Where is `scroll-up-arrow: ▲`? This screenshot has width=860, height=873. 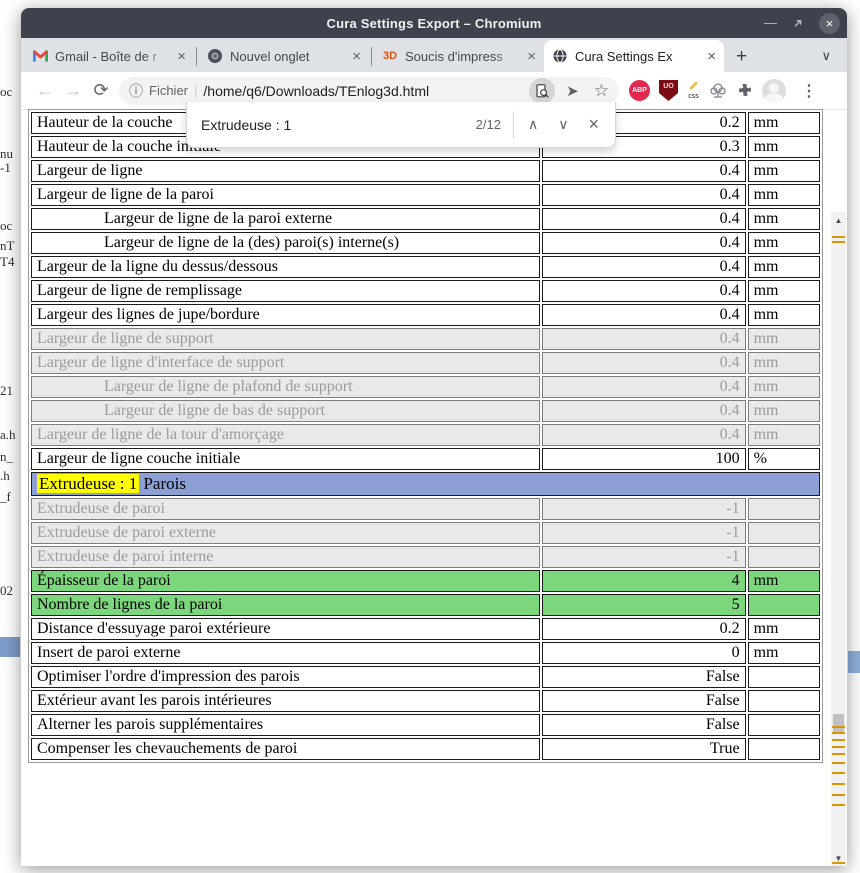
scroll-up-arrow: ▲ is located at coordinates (838, 220).